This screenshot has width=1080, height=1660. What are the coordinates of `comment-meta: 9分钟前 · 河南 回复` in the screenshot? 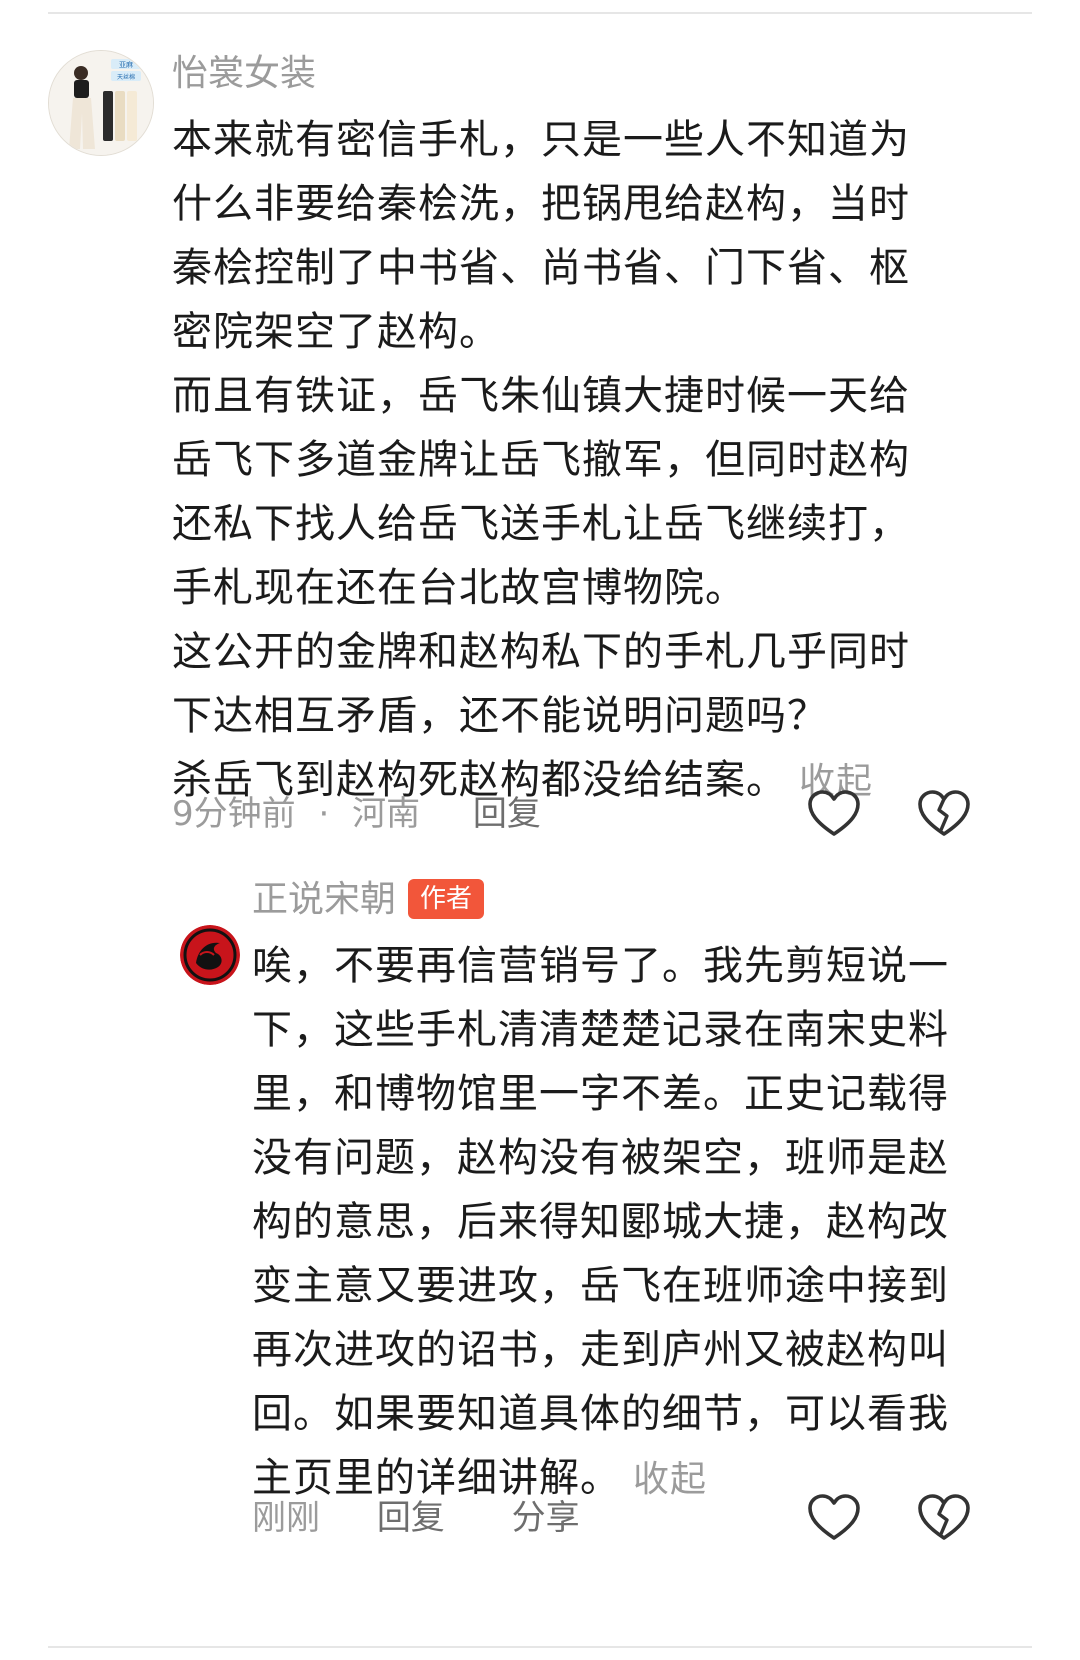 It's located at (356, 814).